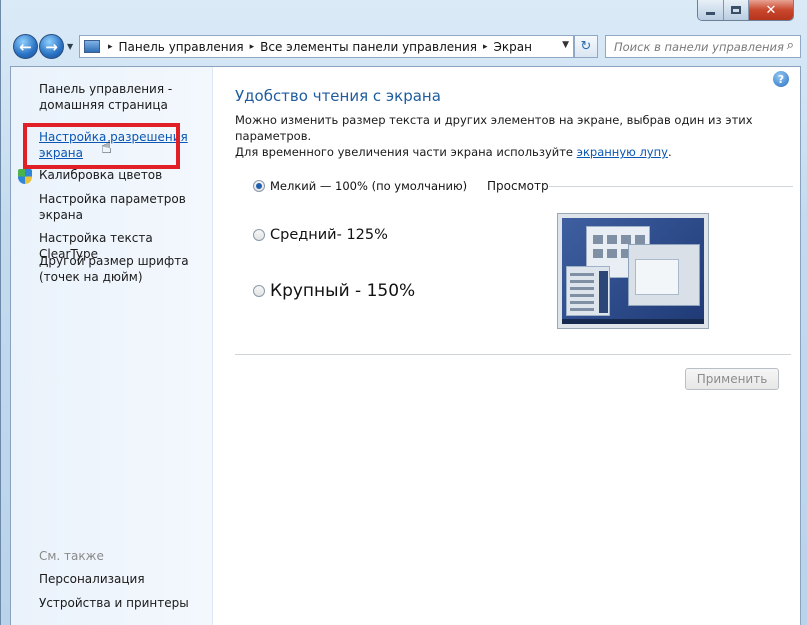 The image size is (807, 625). What do you see at coordinates (106, 147) in the screenshot?
I see `hand-cursor-icon: ☝` at bounding box center [106, 147].